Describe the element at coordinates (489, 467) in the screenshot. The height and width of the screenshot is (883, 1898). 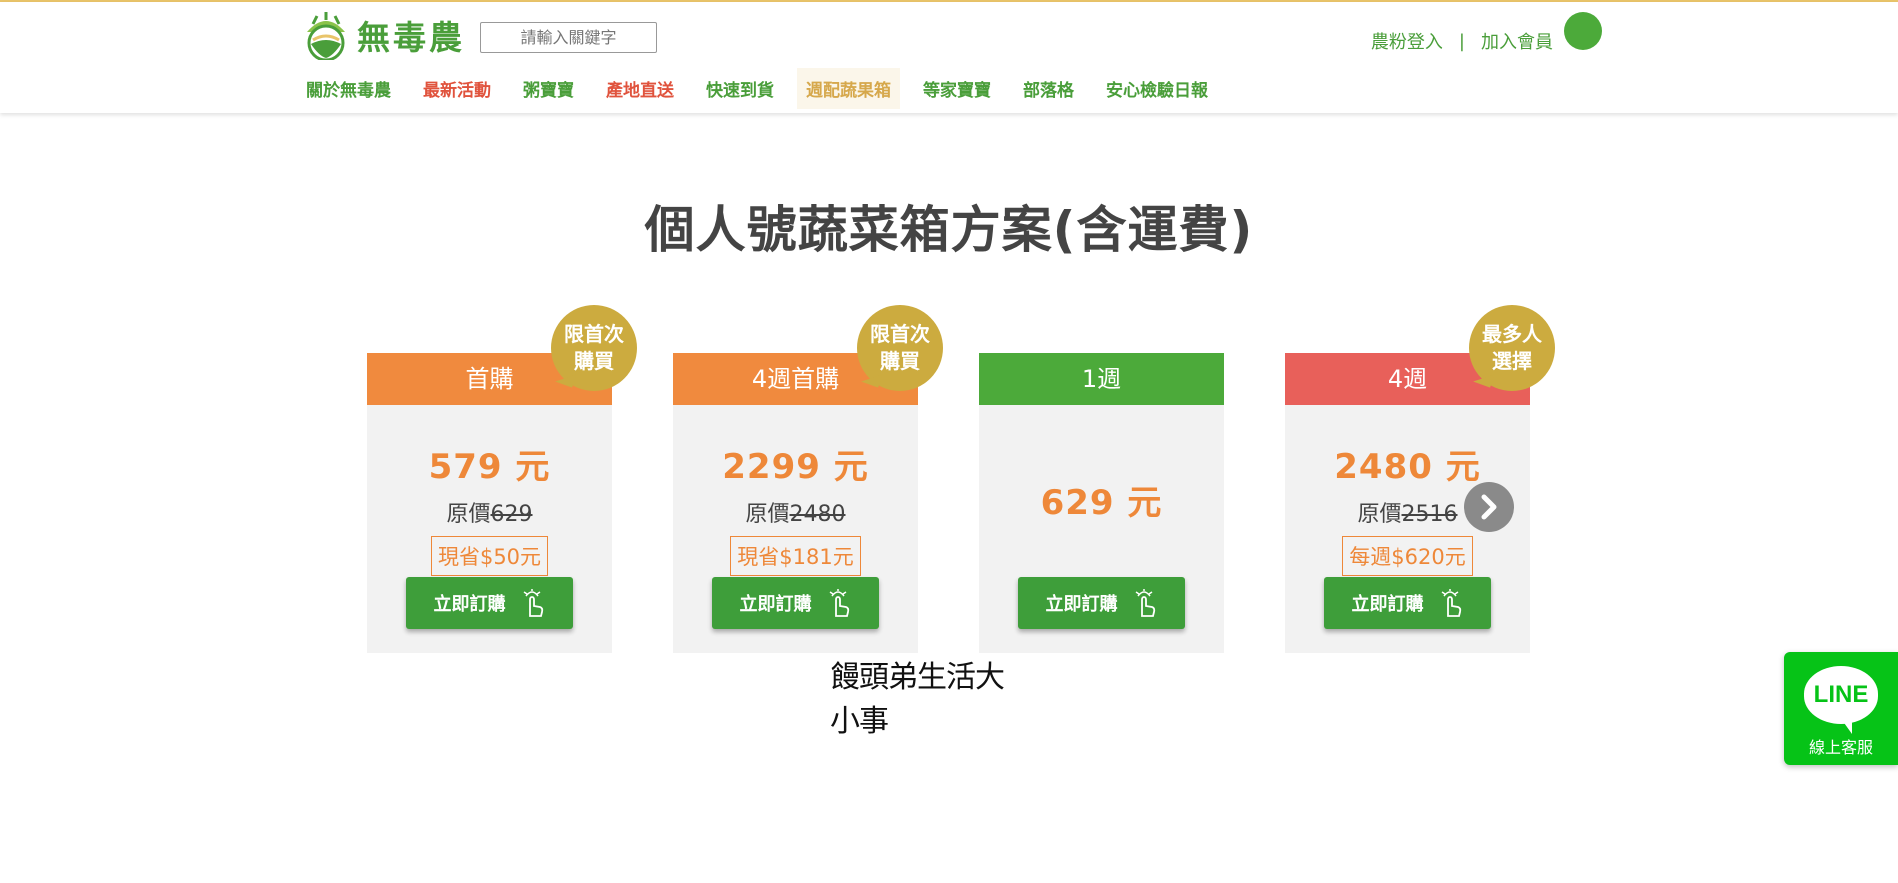
I see `plan-price: 579 元` at that location.